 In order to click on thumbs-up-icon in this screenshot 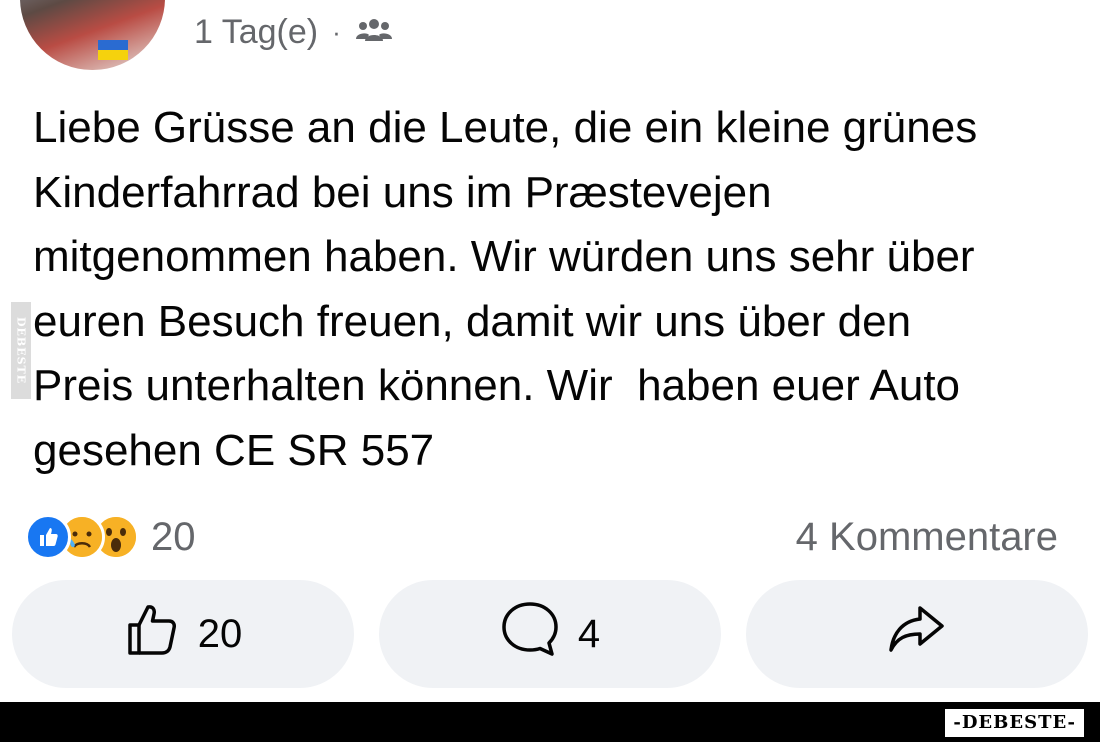, I will do `click(152, 634)`.